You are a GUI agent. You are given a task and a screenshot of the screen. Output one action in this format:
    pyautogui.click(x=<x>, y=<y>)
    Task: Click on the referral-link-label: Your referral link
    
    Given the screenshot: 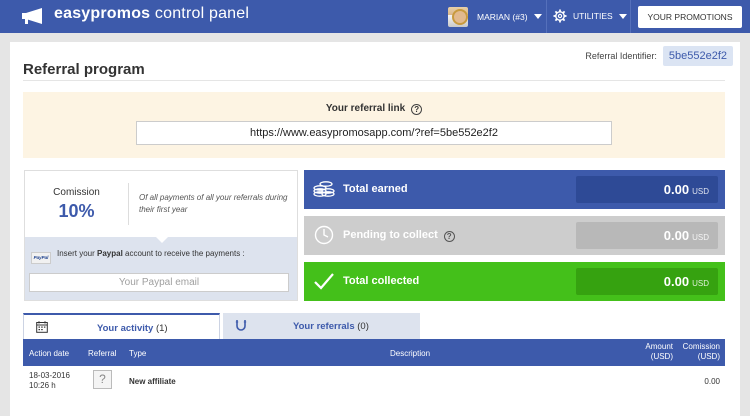 What is the action you would take?
    pyautogui.click(x=365, y=108)
    